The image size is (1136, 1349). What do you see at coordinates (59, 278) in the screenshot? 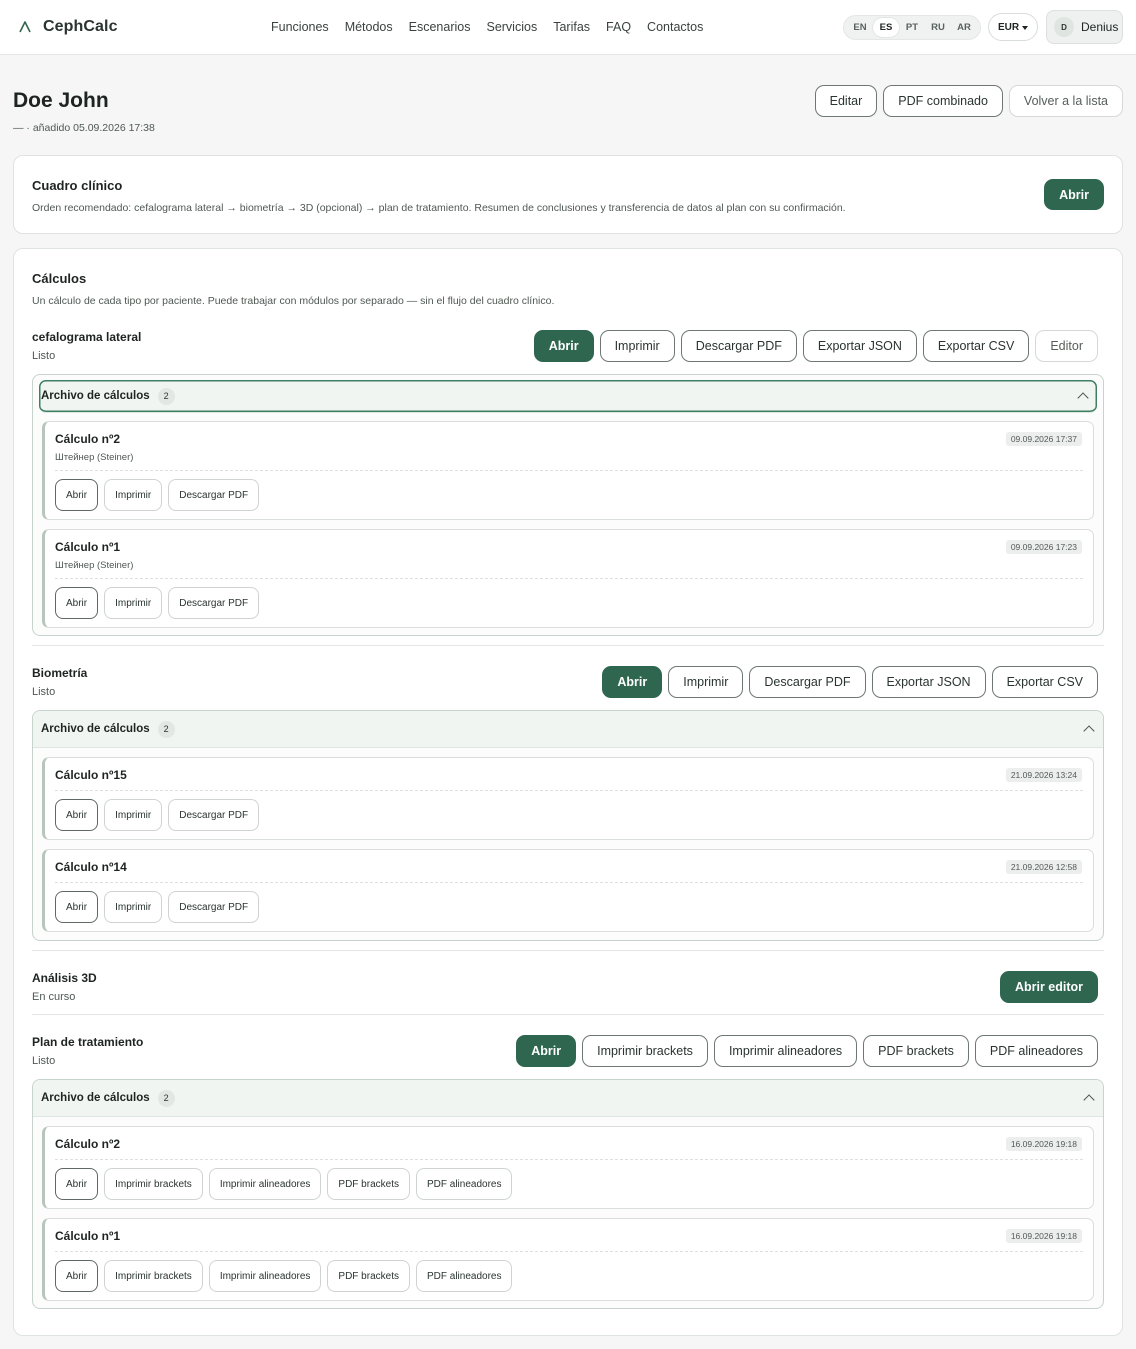
I see `calculations-title: Cálculos` at bounding box center [59, 278].